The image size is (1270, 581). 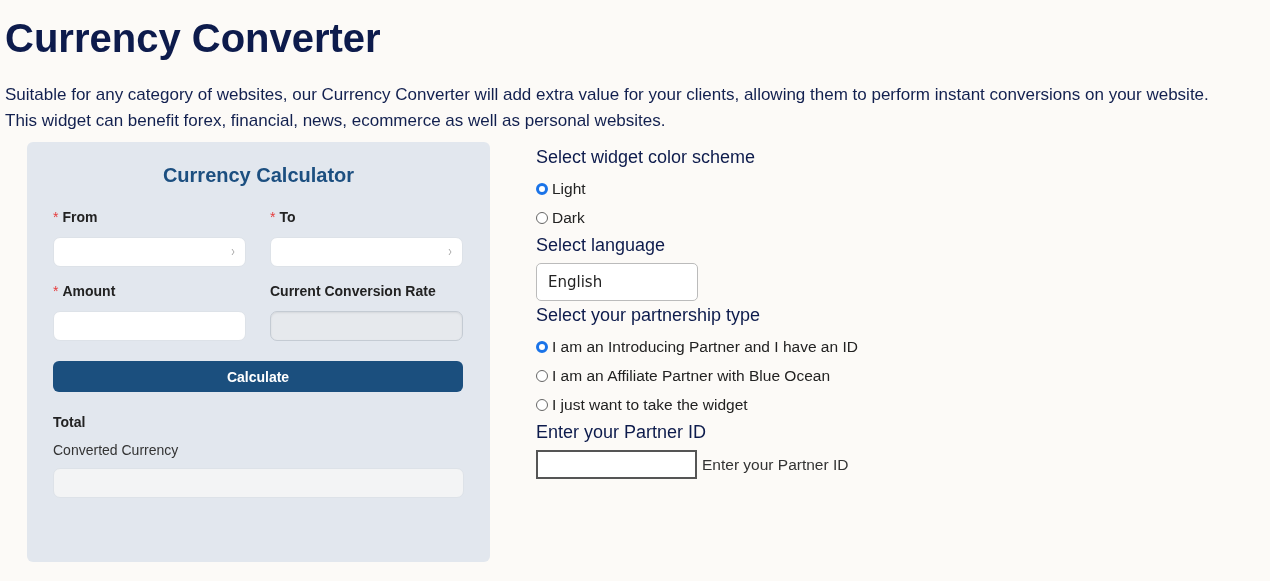 What do you see at coordinates (569, 188) in the screenshot?
I see `radio-label: Light` at bounding box center [569, 188].